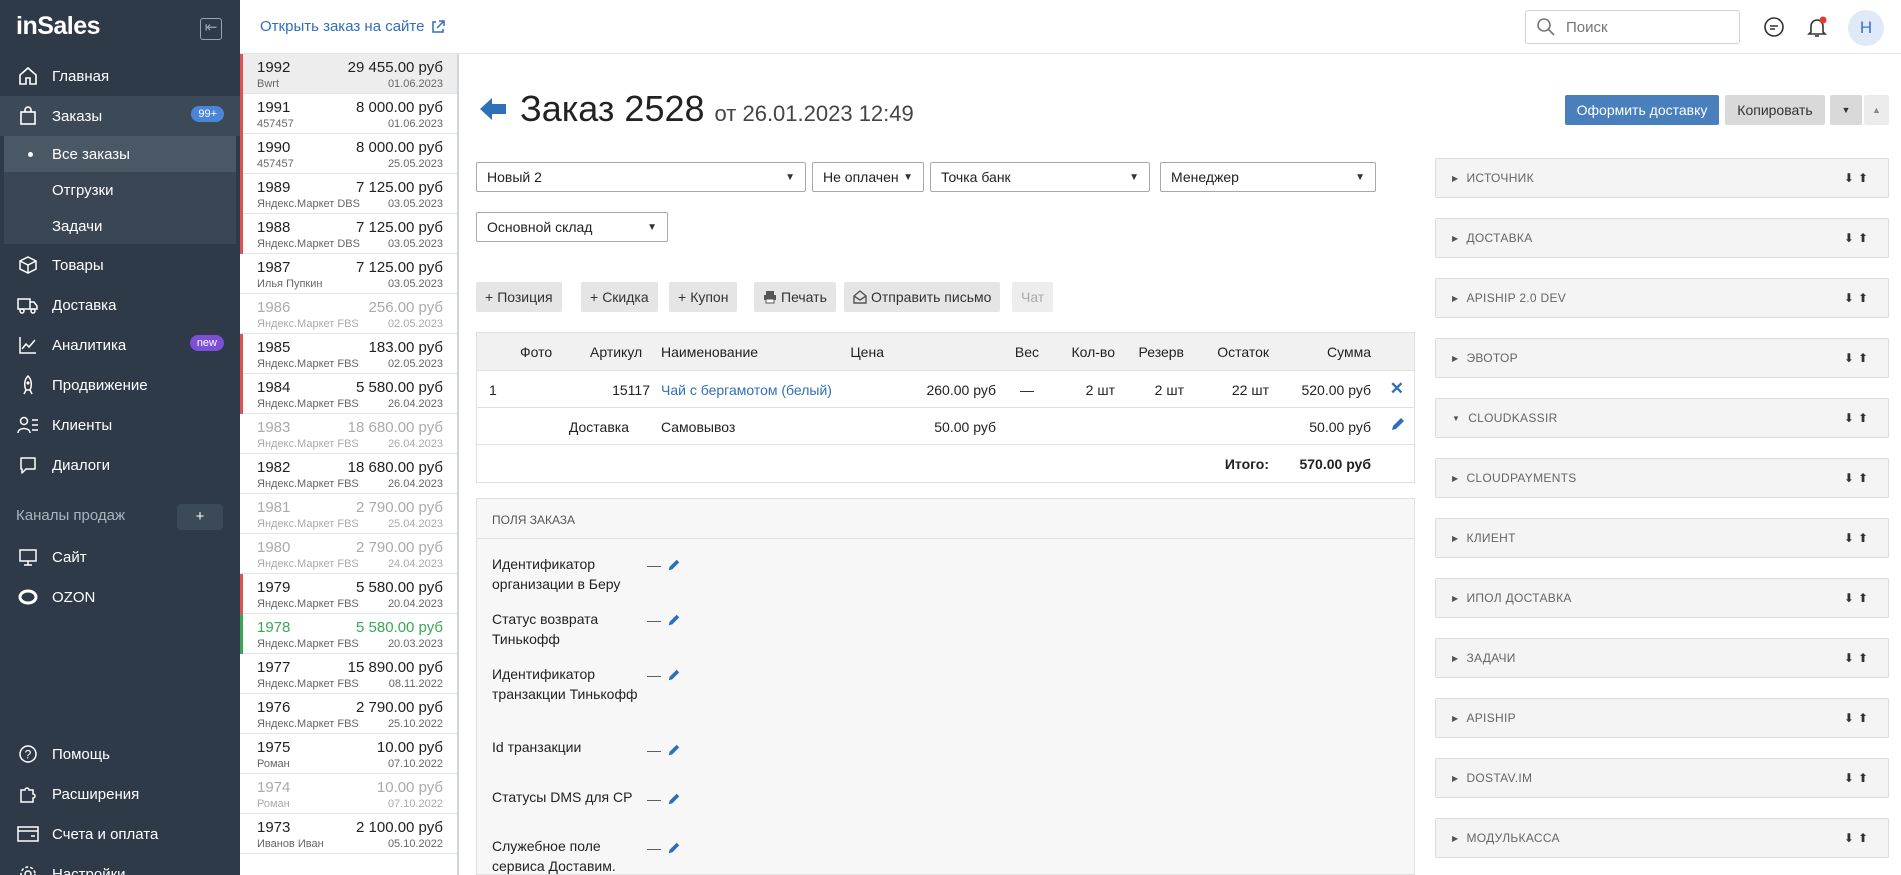 This screenshot has height=875, width=1901. Describe the element at coordinates (1774, 27) in the screenshot. I see `messages-icon` at that location.